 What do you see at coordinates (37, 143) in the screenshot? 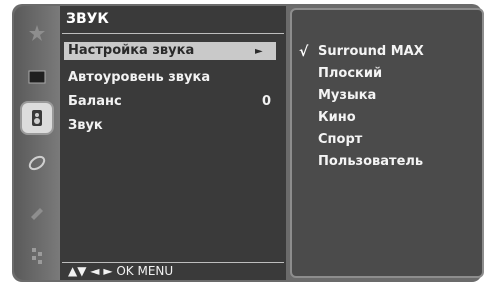
I see `left-sidebar` at bounding box center [37, 143].